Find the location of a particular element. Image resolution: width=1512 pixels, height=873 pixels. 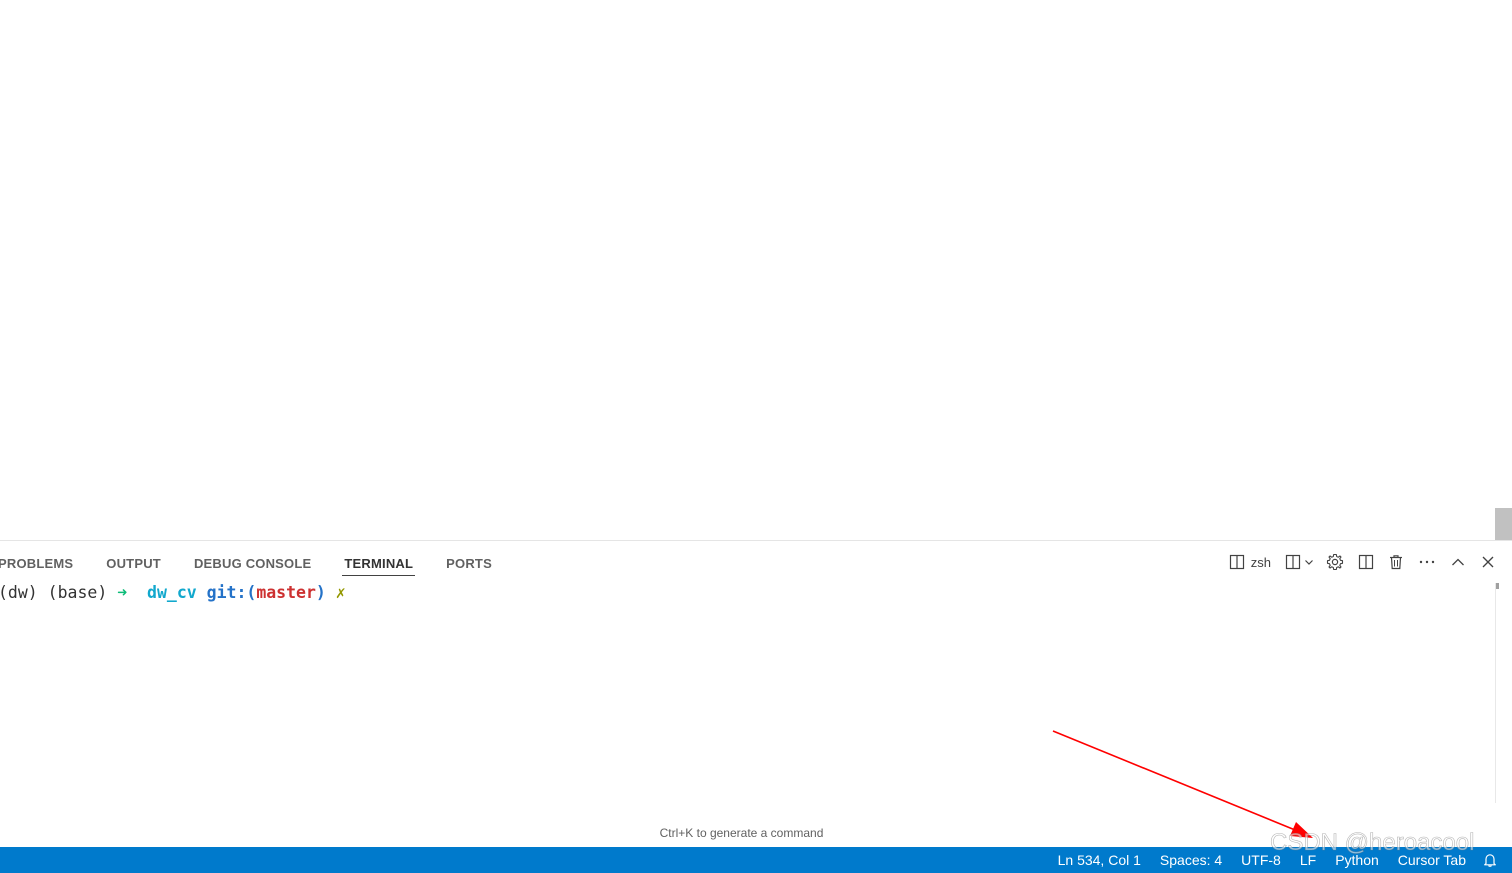

editor-scrollbar-thumb is located at coordinates (1503, 524).